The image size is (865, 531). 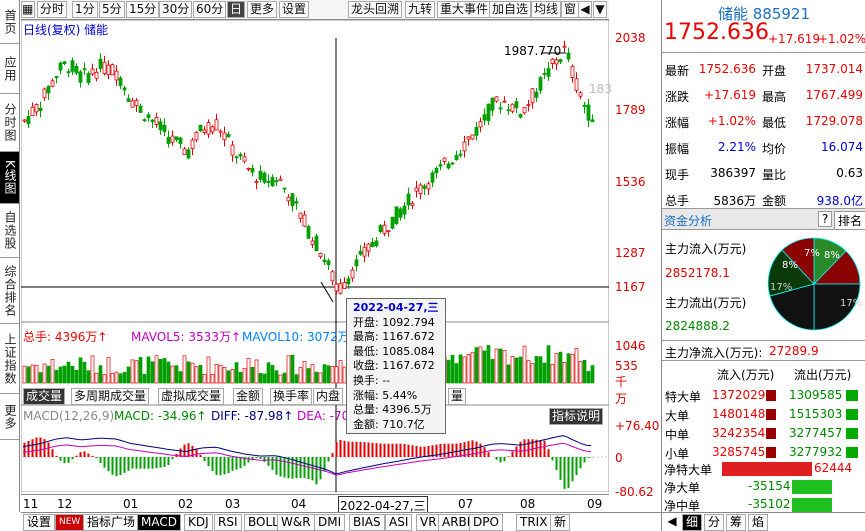 What do you see at coordinates (28, 9) in the screenshot?
I see `grid-icon: ▦` at bounding box center [28, 9].